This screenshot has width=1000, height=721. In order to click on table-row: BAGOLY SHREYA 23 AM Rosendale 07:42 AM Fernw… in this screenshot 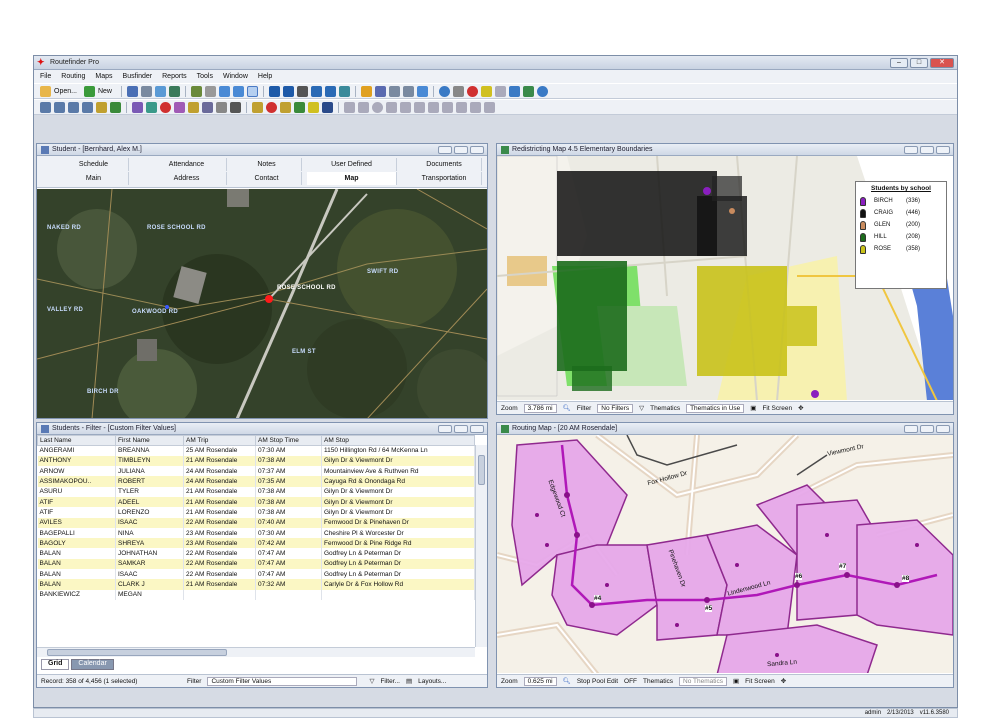, I will do `click(256, 543)`.